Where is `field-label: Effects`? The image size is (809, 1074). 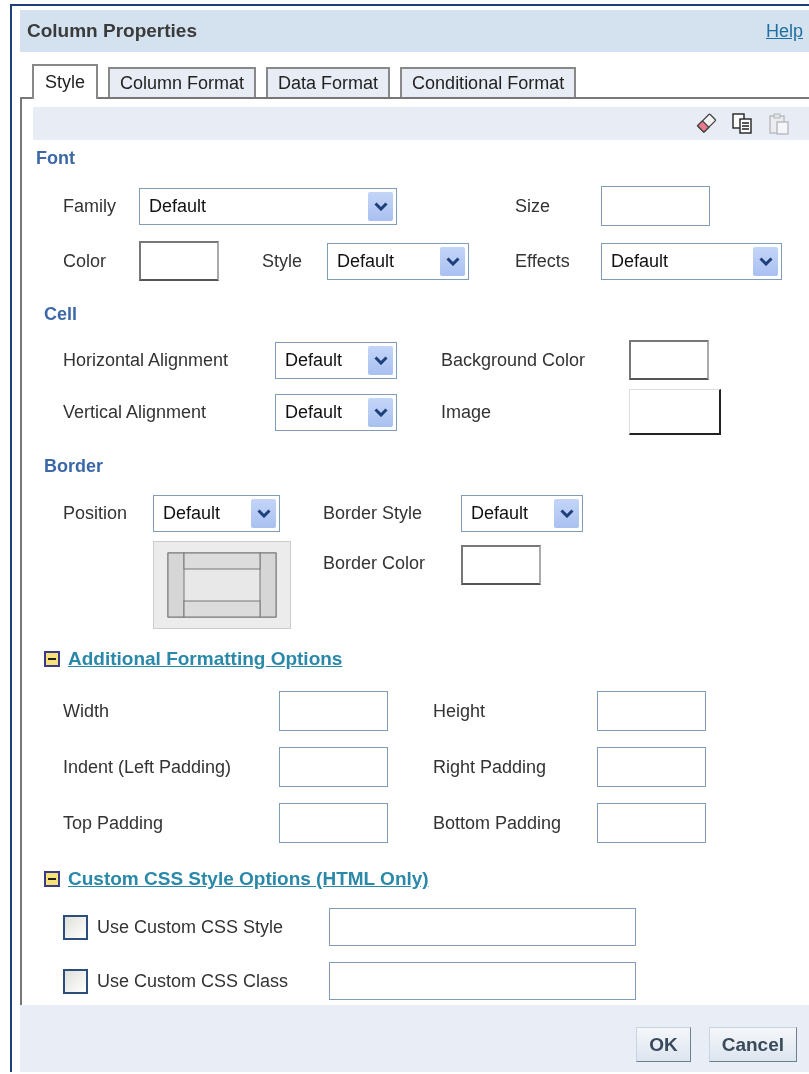 field-label: Effects is located at coordinates (543, 261).